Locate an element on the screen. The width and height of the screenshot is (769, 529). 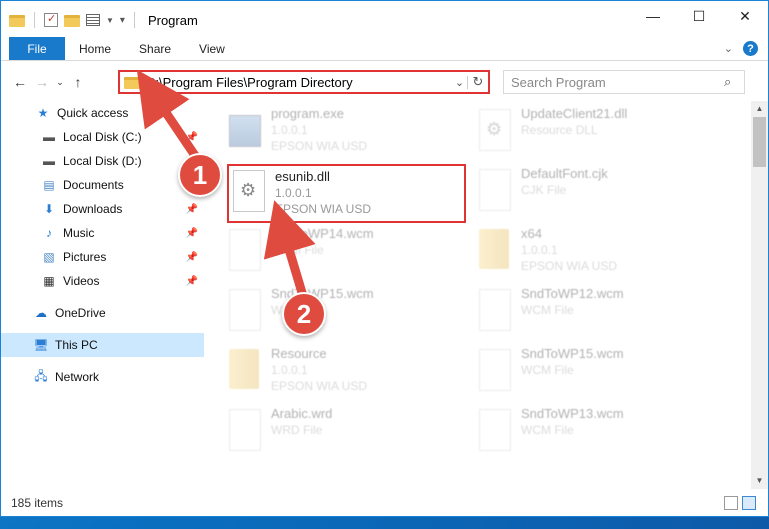
nav-item-documents: ▤ Documents 📌 is located at coordinates (102, 185).